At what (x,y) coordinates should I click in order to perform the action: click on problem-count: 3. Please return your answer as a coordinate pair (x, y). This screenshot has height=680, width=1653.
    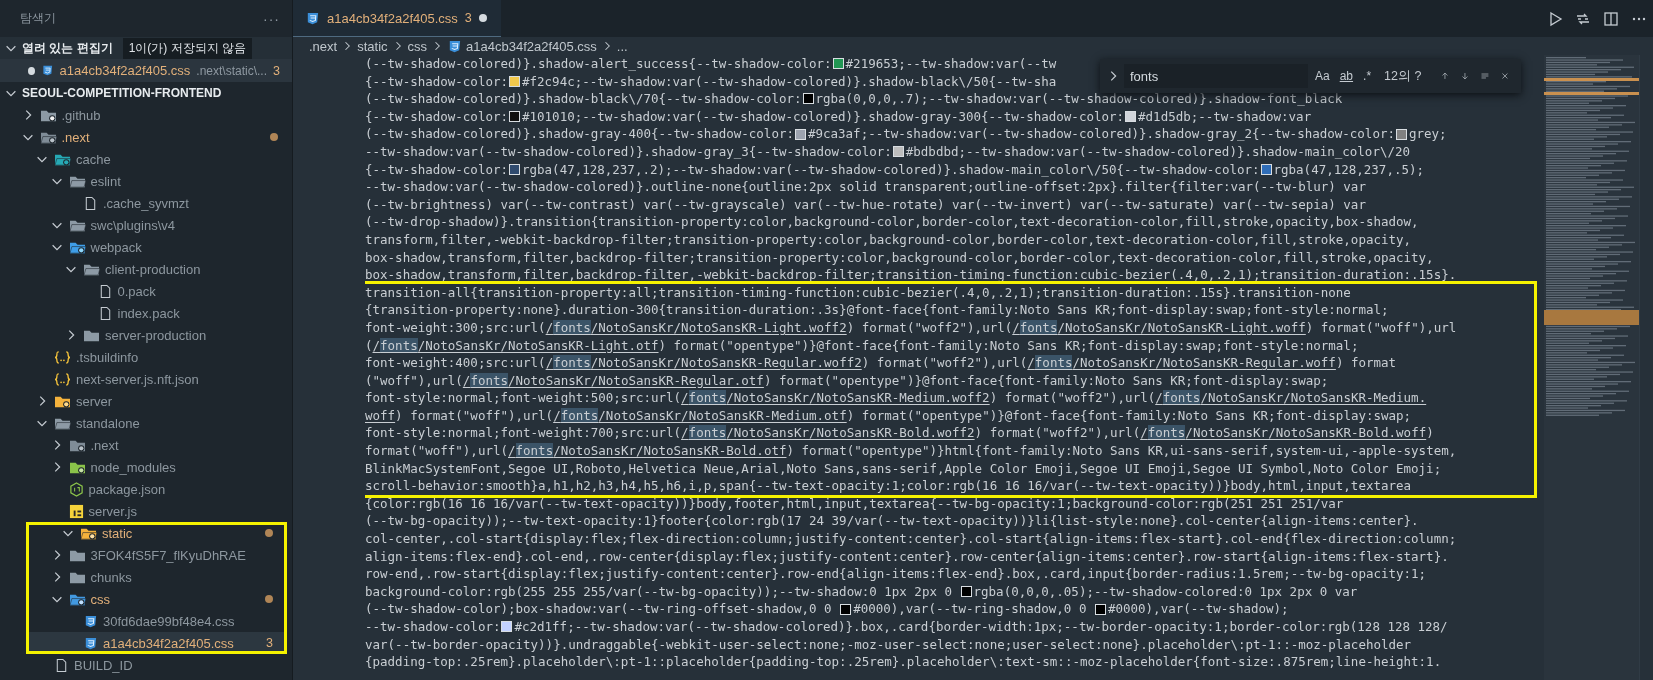
    Looking at the image, I should click on (269, 643).